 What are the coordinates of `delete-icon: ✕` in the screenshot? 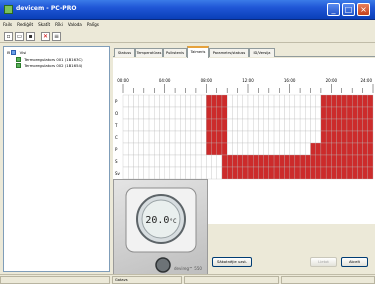 It's located at (45, 36).